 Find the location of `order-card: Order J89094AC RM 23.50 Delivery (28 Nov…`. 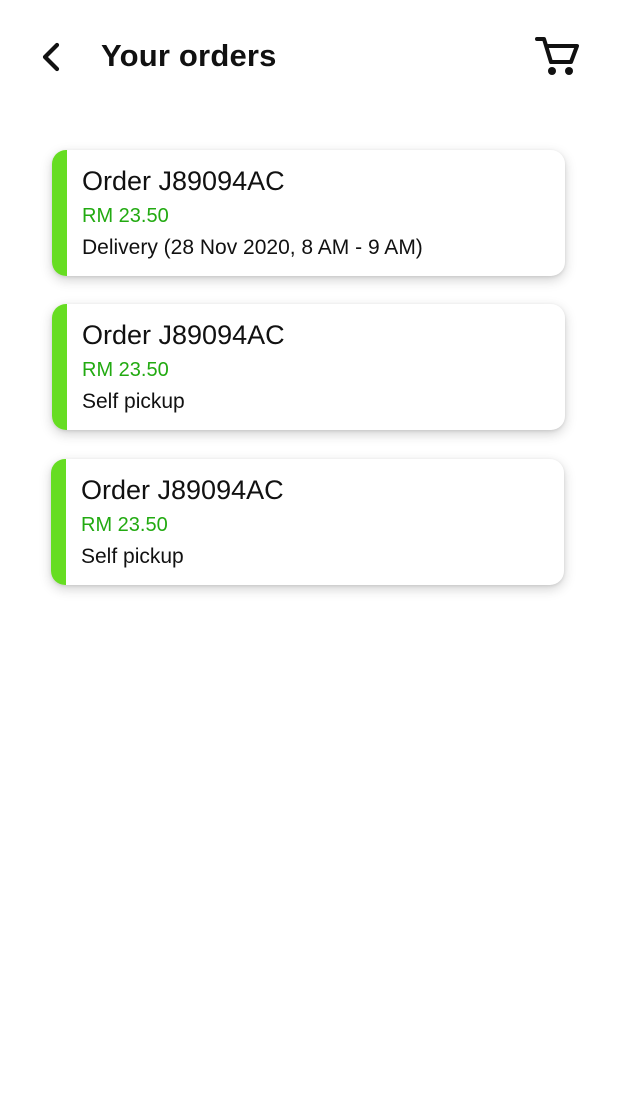

order-card: Order J89094AC RM 23.50 Delivery (28 Nov… is located at coordinates (308, 213).